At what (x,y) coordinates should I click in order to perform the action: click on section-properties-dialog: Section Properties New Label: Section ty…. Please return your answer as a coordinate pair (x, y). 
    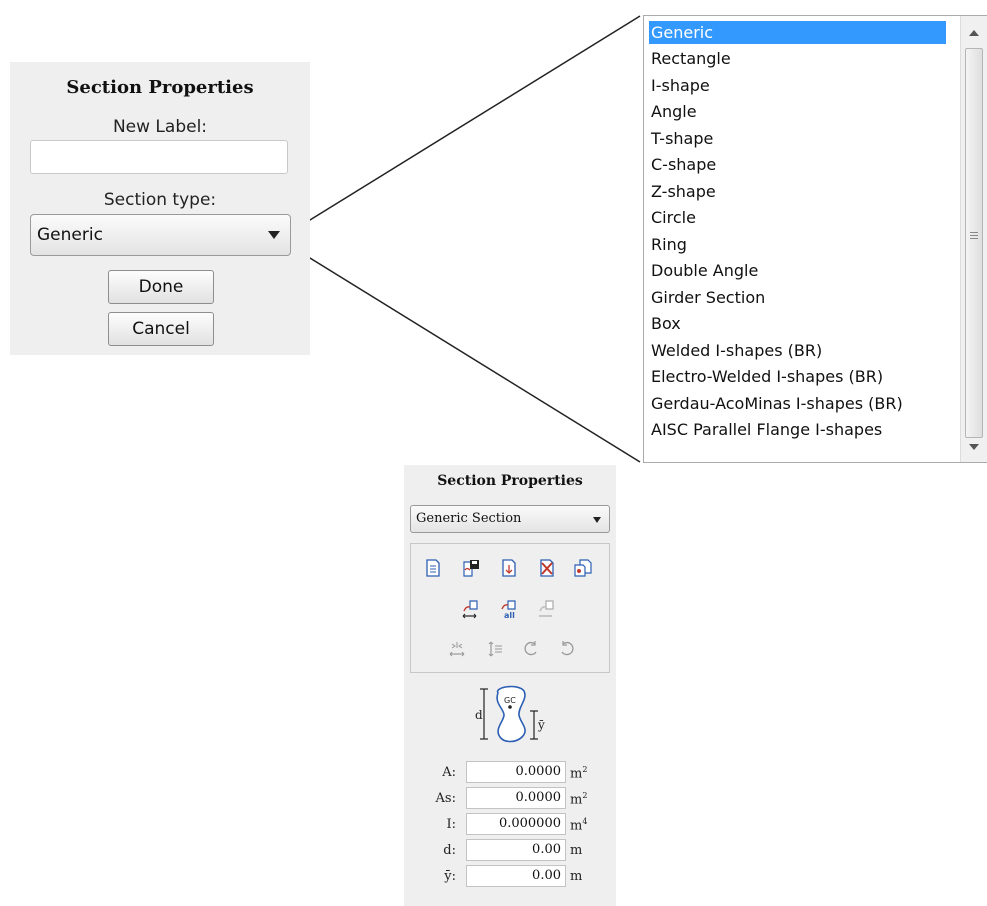
    Looking at the image, I should click on (160, 208).